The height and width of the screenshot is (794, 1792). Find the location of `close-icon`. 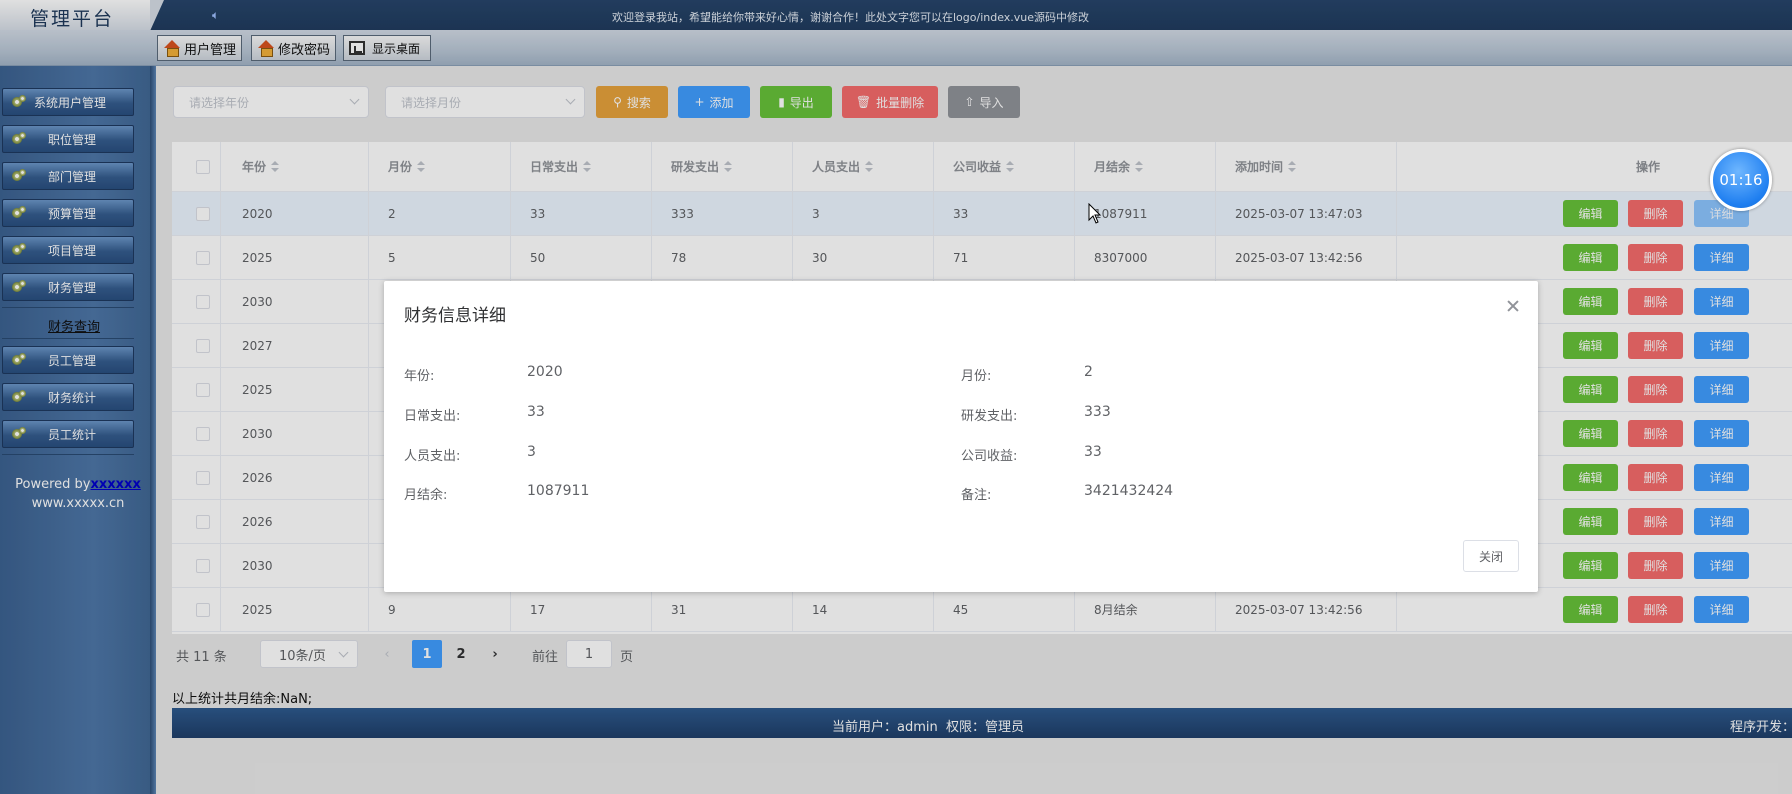

close-icon is located at coordinates (1513, 306).